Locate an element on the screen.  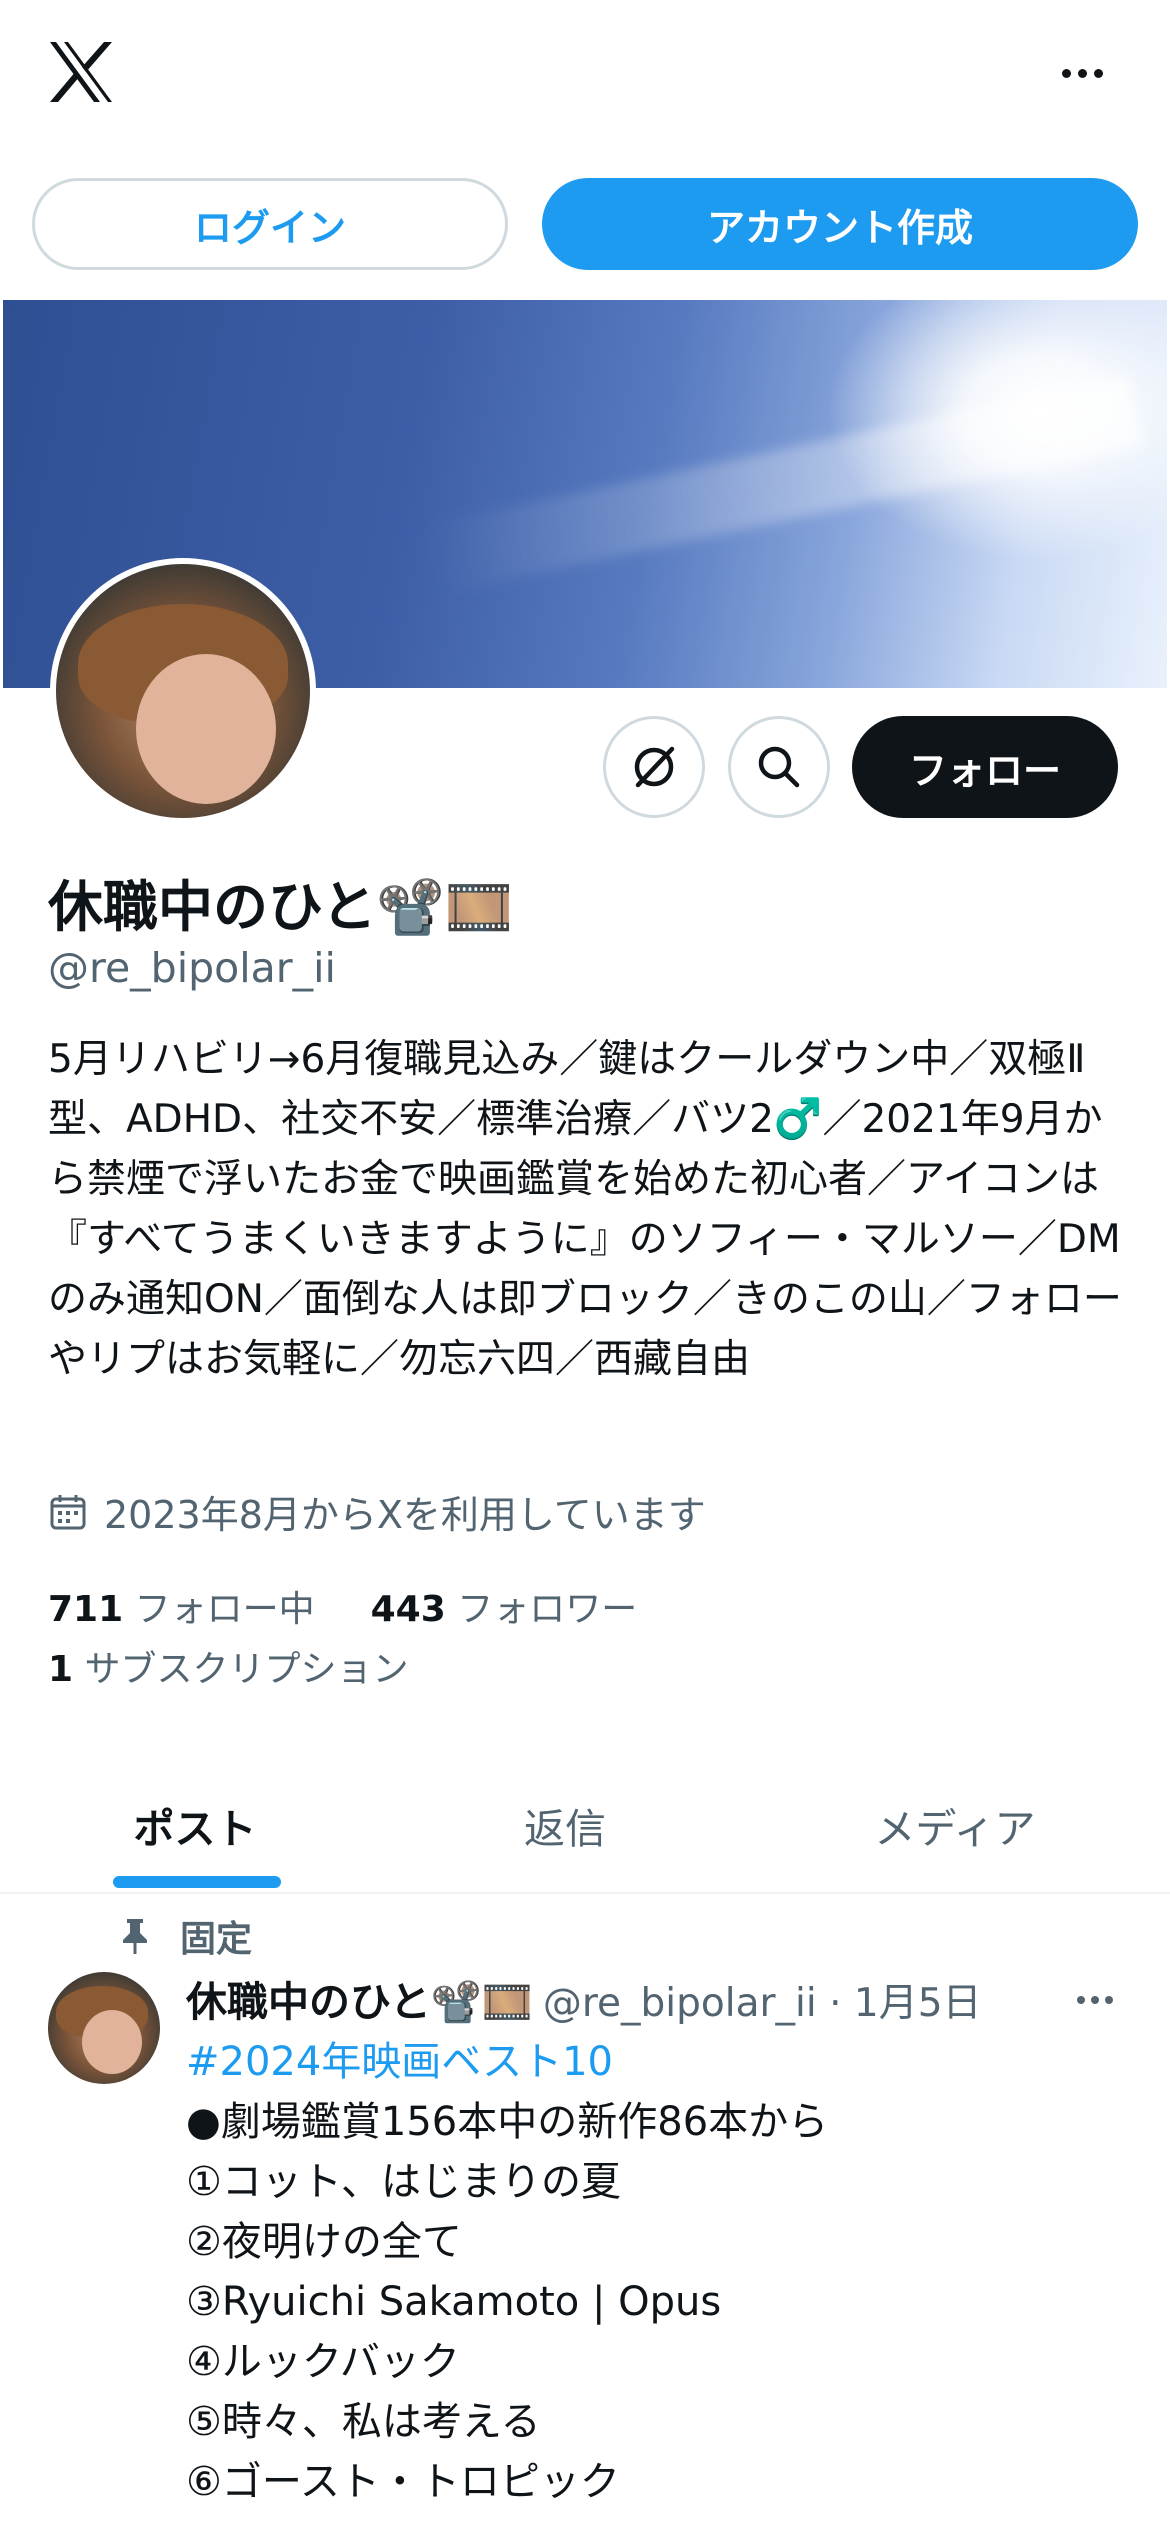
post-header: 休職中のひと📽️🎞️ @re_bipolar_ii · 1月5日 is located at coordinates (616, 1998).